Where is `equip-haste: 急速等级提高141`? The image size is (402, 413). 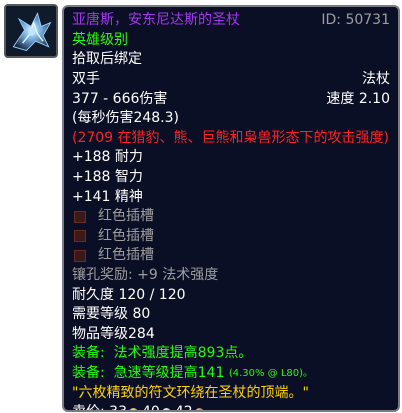
equip-haste: 急速等级提高141 is located at coordinates (169, 372).